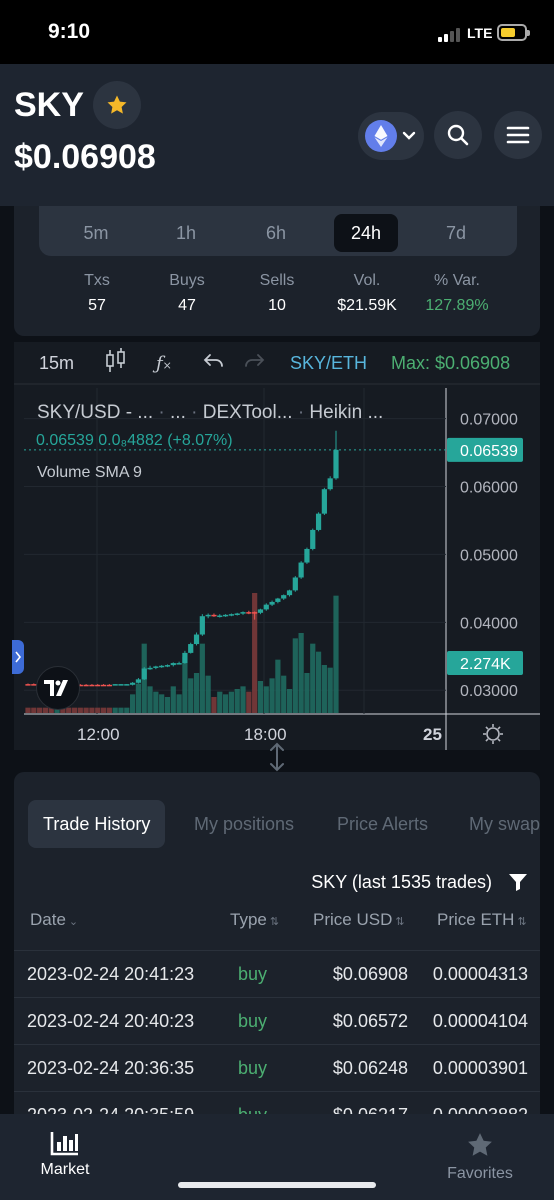 This screenshot has width=554, height=1200. I want to click on last-price-label: 0.06539, so click(489, 451).